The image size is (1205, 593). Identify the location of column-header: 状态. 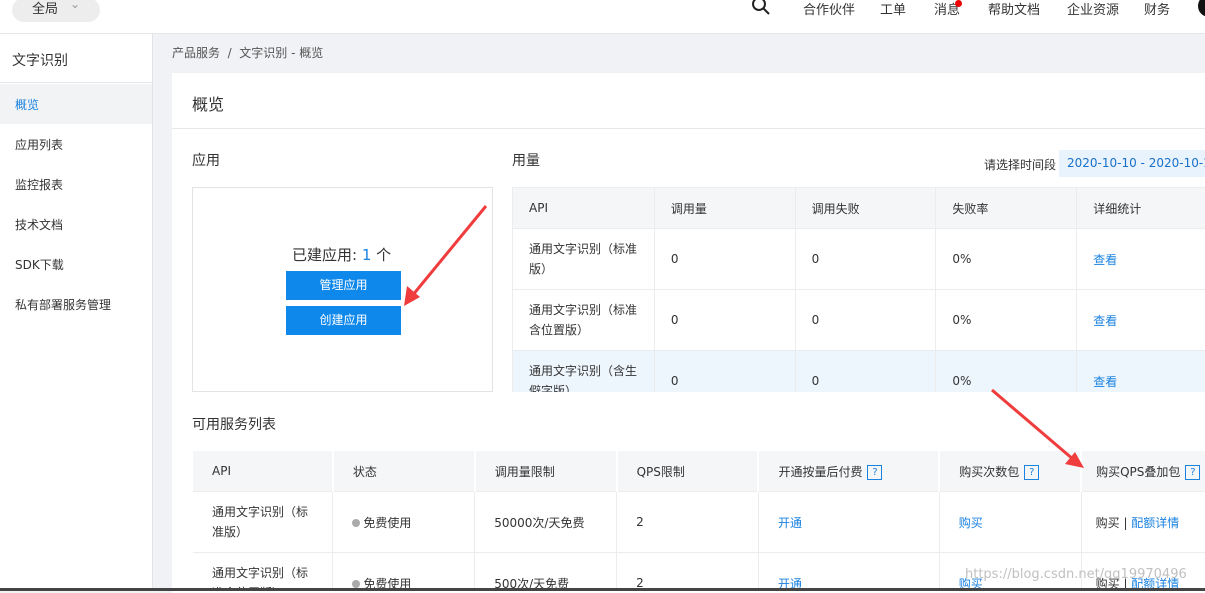
(404, 471).